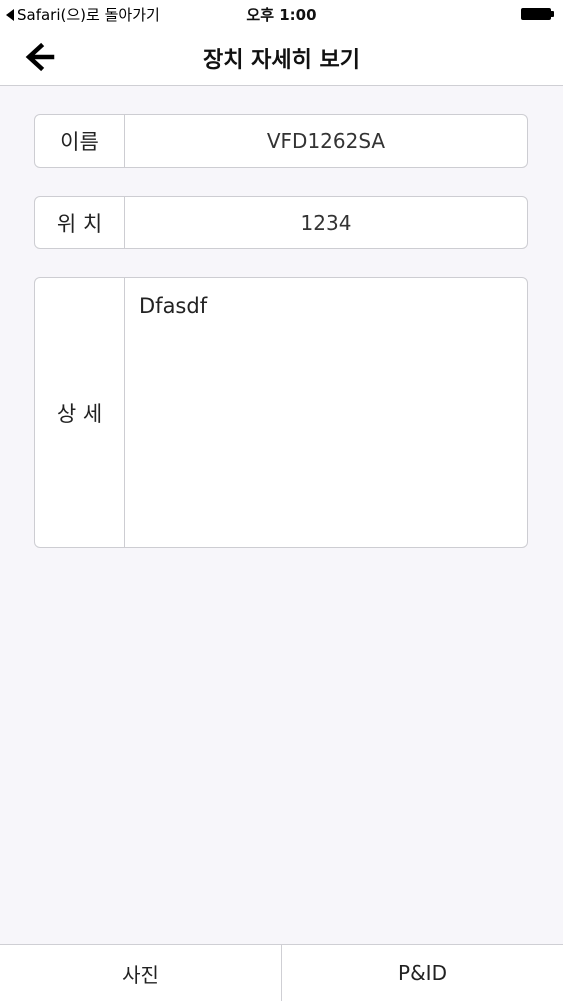 Image resolution: width=563 pixels, height=1001 pixels. What do you see at coordinates (140, 973) in the screenshot?
I see `tab-photo: 사진` at bounding box center [140, 973].